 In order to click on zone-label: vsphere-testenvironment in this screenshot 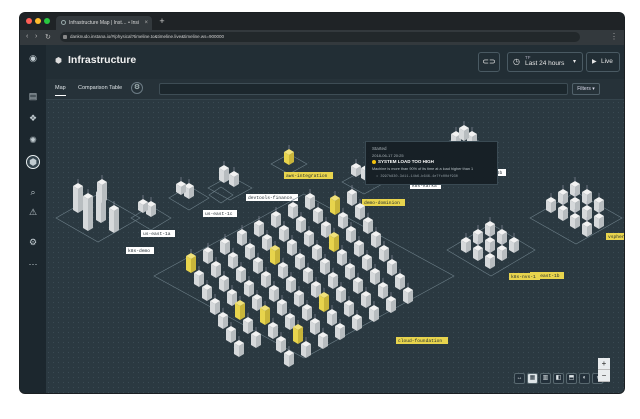, I will do `click(615, 236)`.